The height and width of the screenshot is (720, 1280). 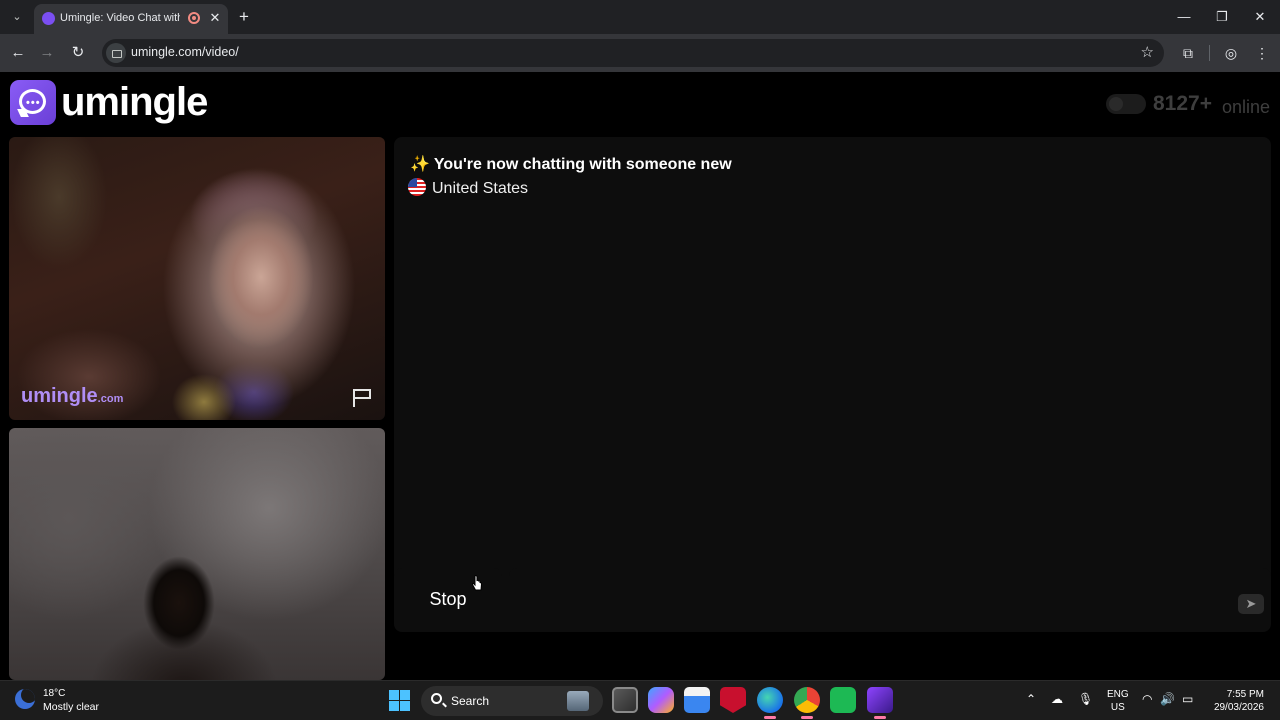 I want to click on reload-button: ↻, so click(x=78, y=53).